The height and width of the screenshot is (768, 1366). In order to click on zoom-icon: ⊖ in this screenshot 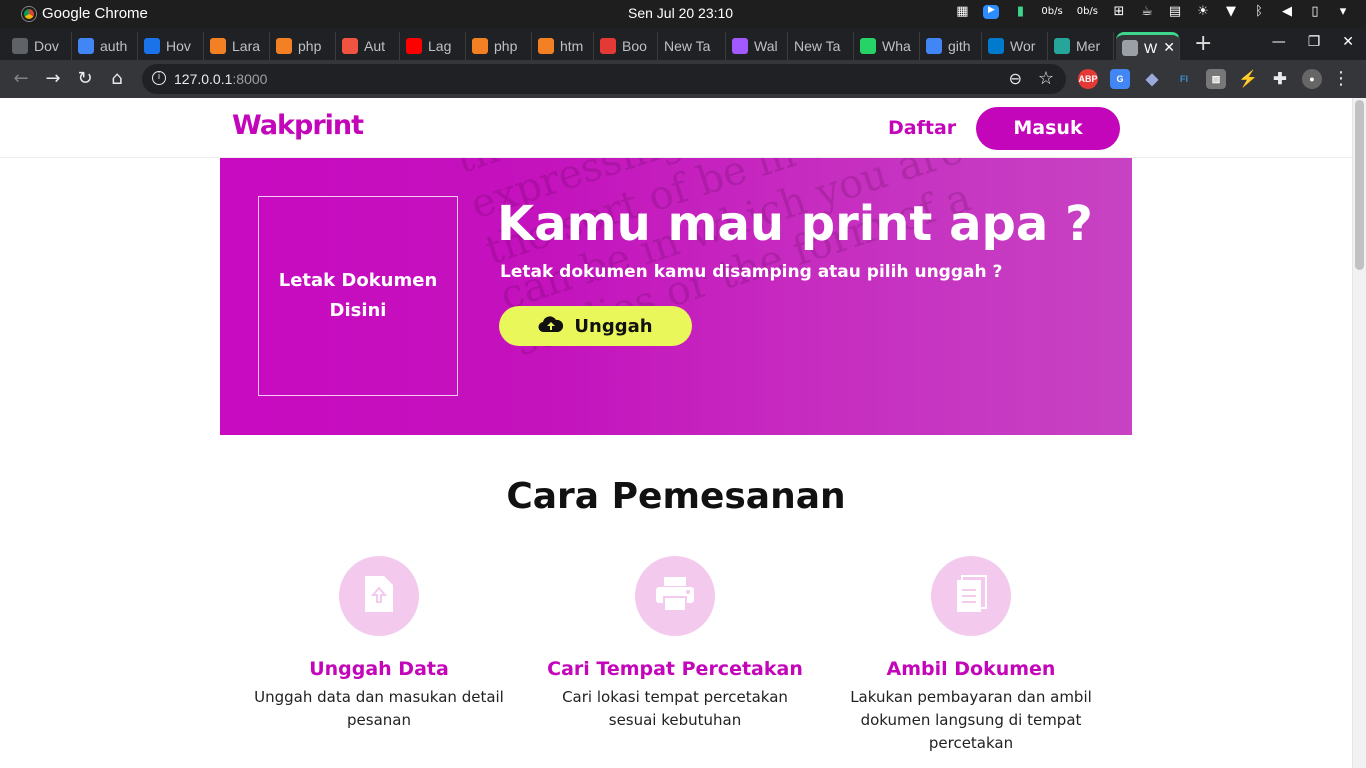, I will do `click(1015, 78)`.